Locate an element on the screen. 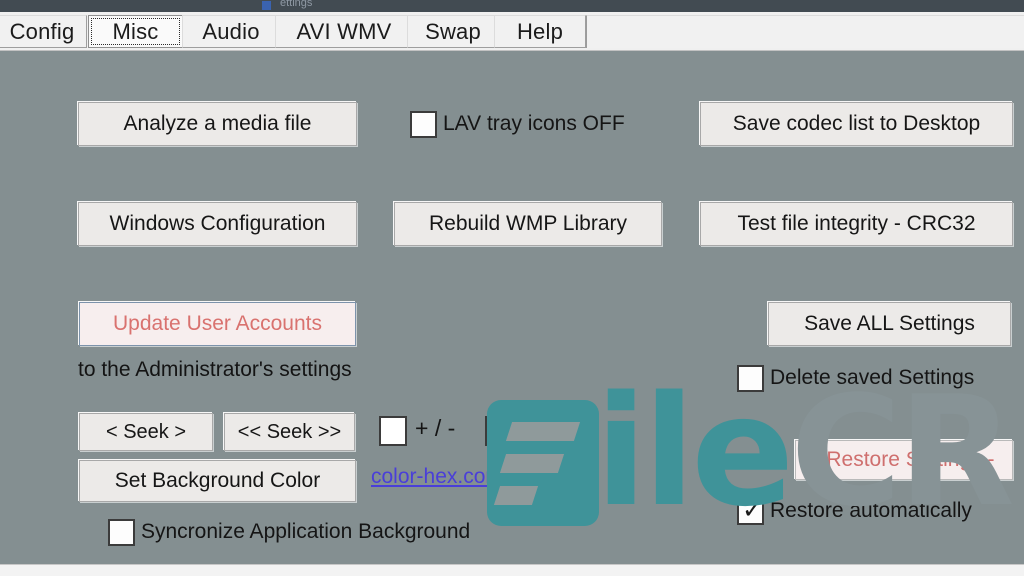 Image resolution: width=1024 pixels, height=576 pixels. save-all-settings-label: Save ALL Settings is located at coordinates (889, 323).